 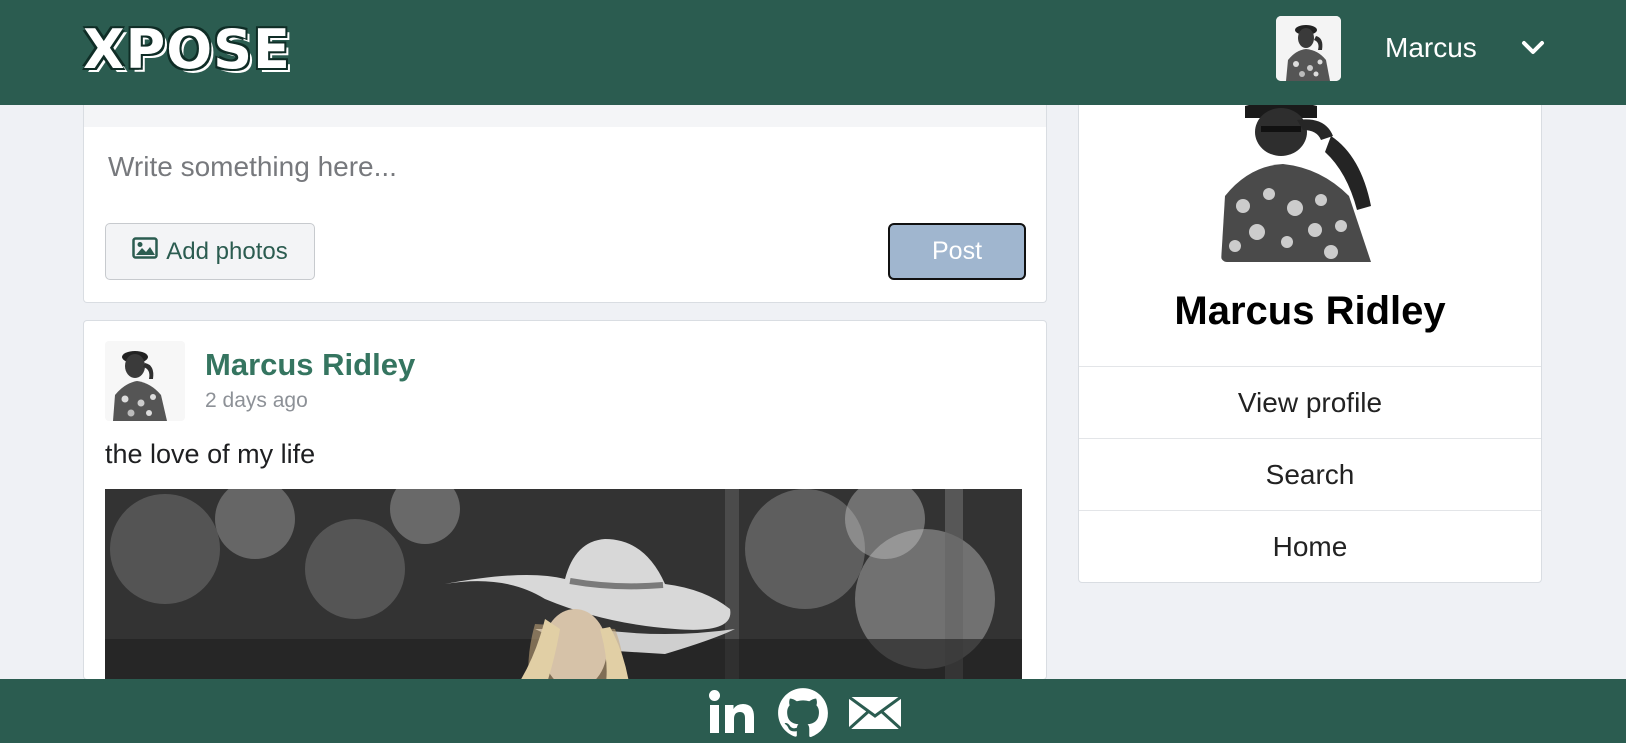 I want to click on post-photo, so click(x=563, y=584).